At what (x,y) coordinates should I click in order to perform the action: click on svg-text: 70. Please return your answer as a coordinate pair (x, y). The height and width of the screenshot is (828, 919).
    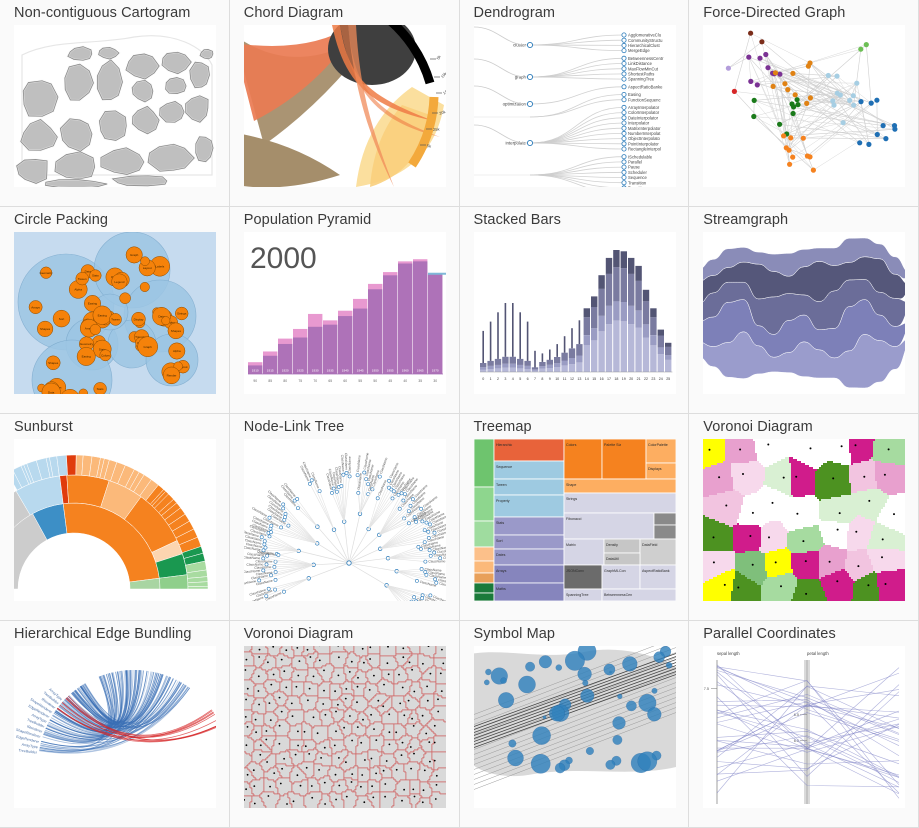
    Looking at the image, I should click on (315, 381).